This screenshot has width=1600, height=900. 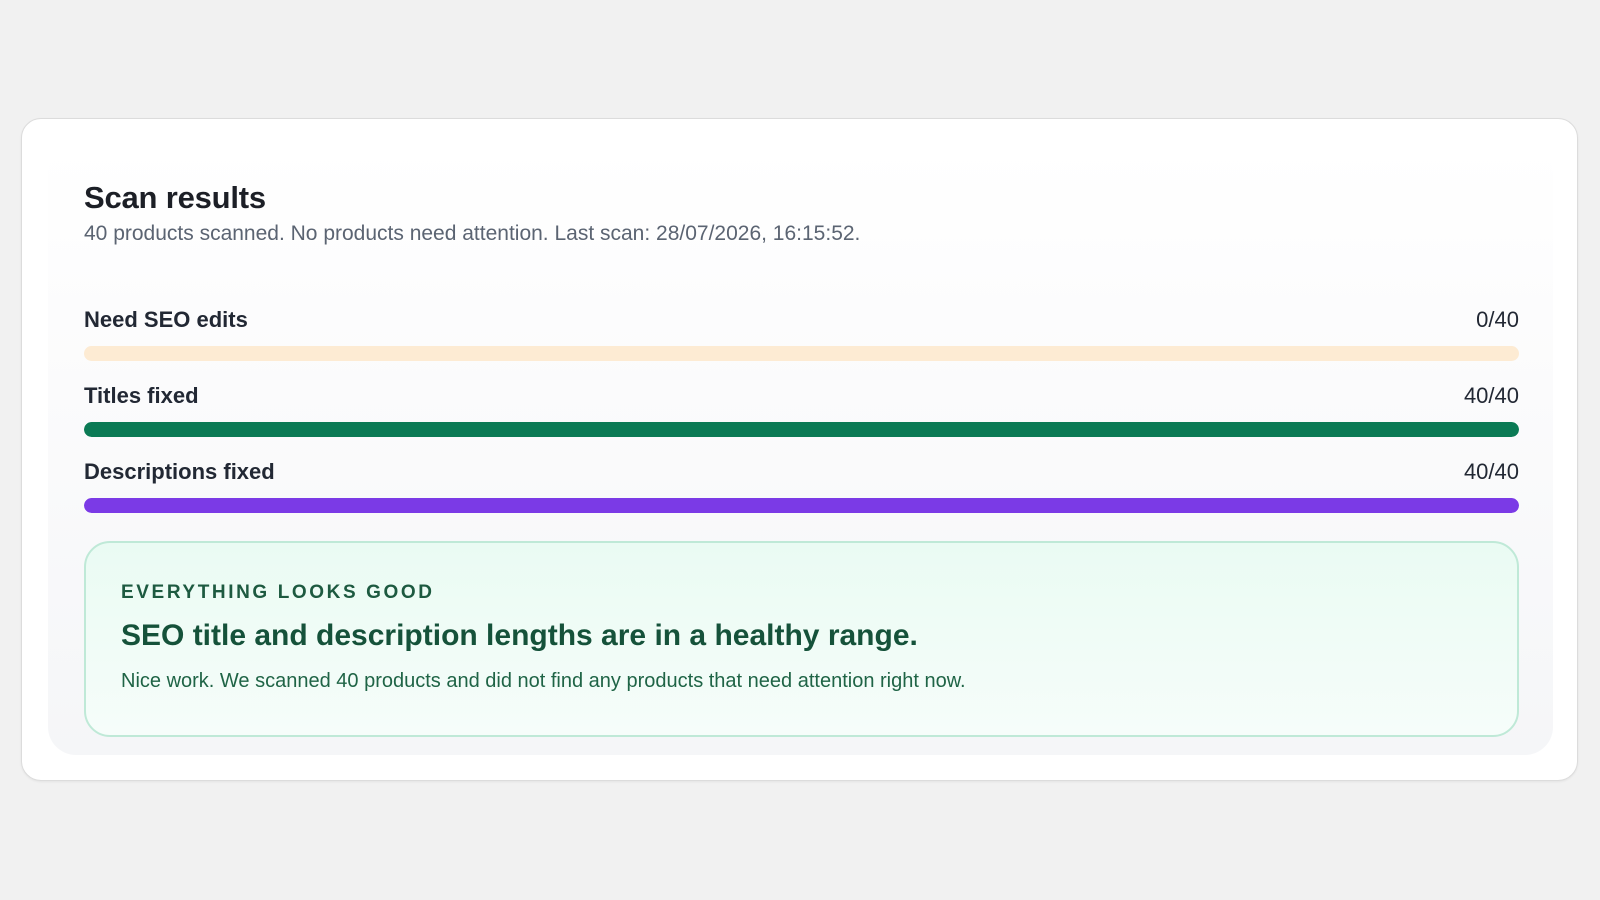 I want to click on metric-label: Descriptions fixed, so click(x=179, y=471).